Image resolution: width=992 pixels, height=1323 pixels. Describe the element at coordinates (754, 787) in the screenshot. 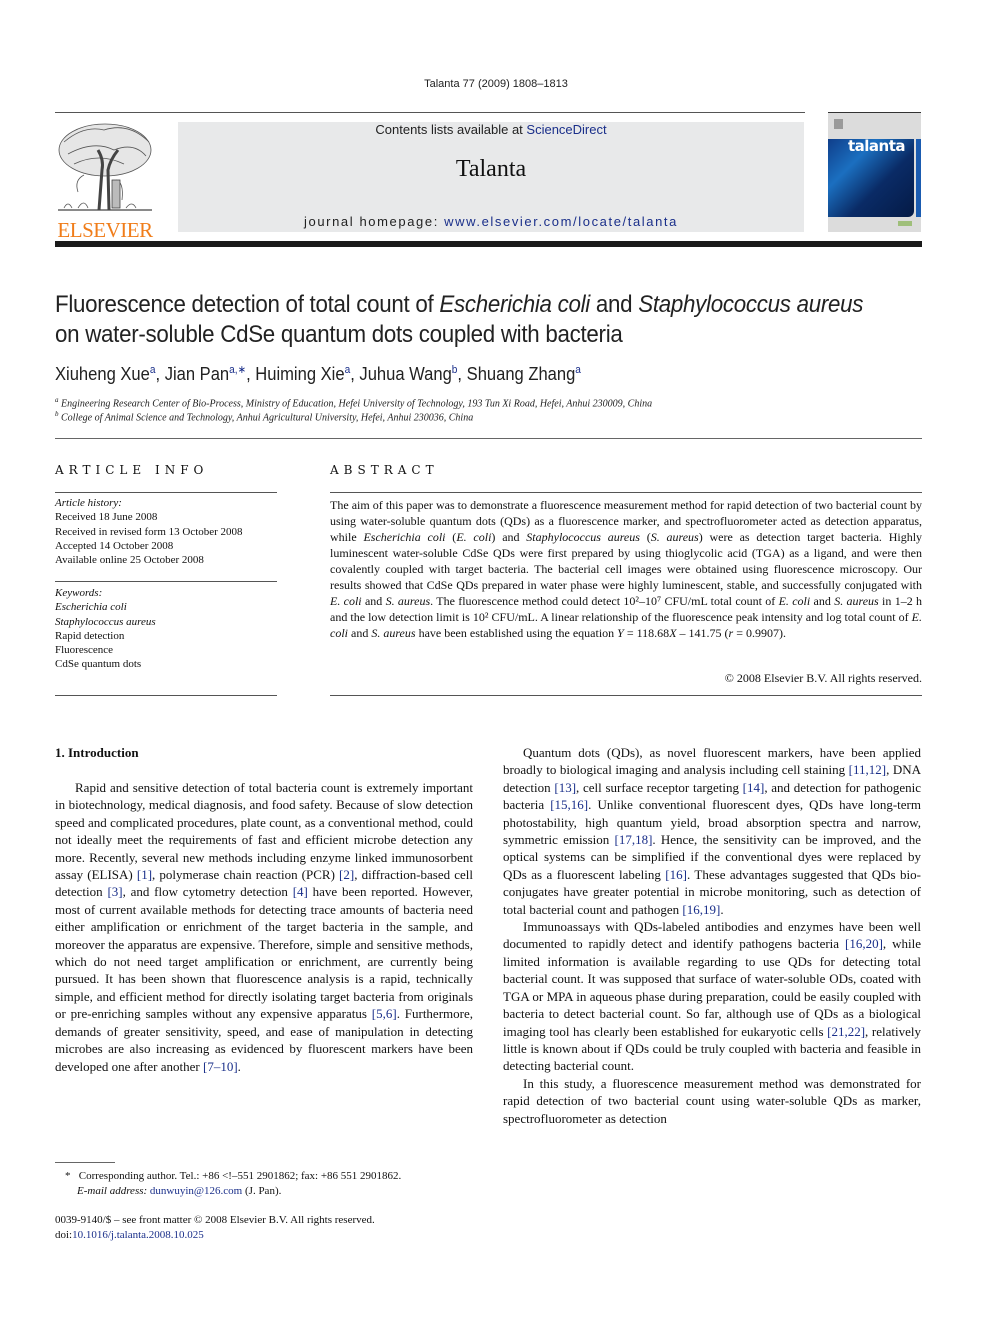

I see `citation-link: [14]` at that location.